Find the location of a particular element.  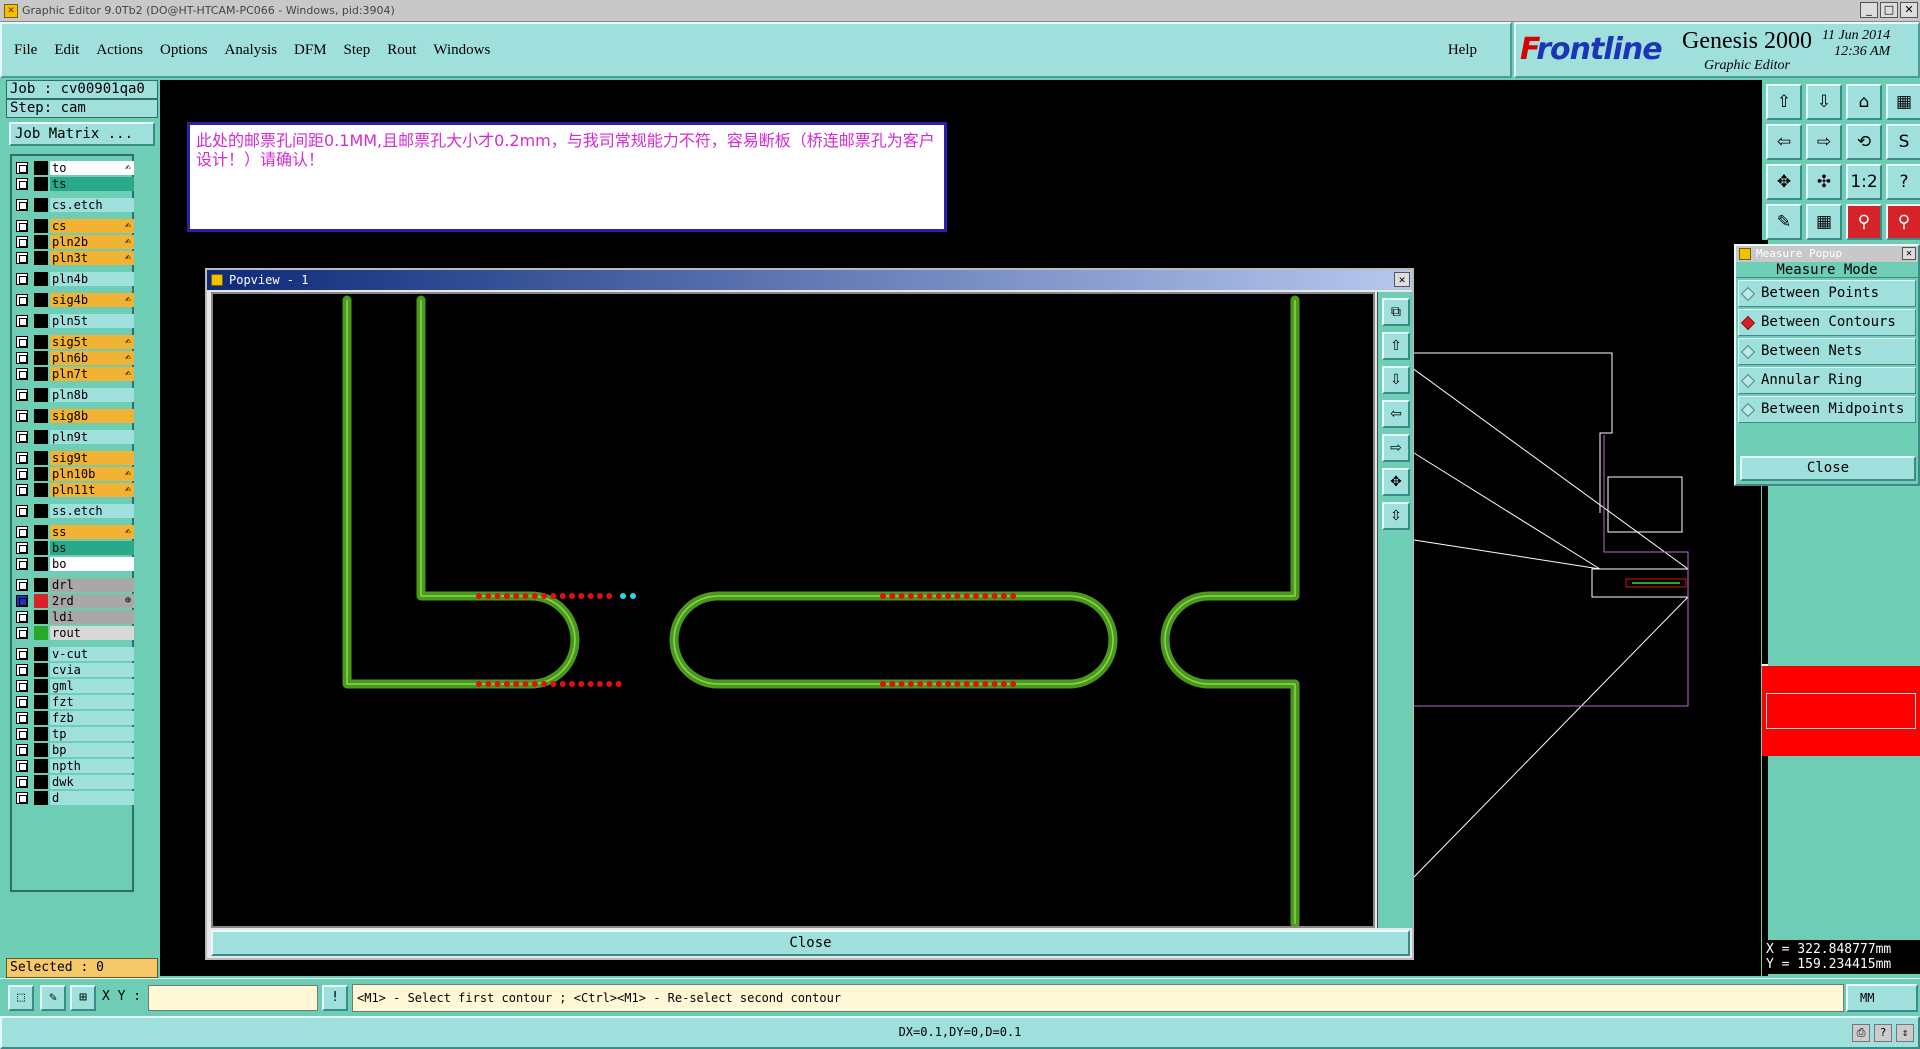

measure-close-button: Close is located at coordinates (1828, 468).